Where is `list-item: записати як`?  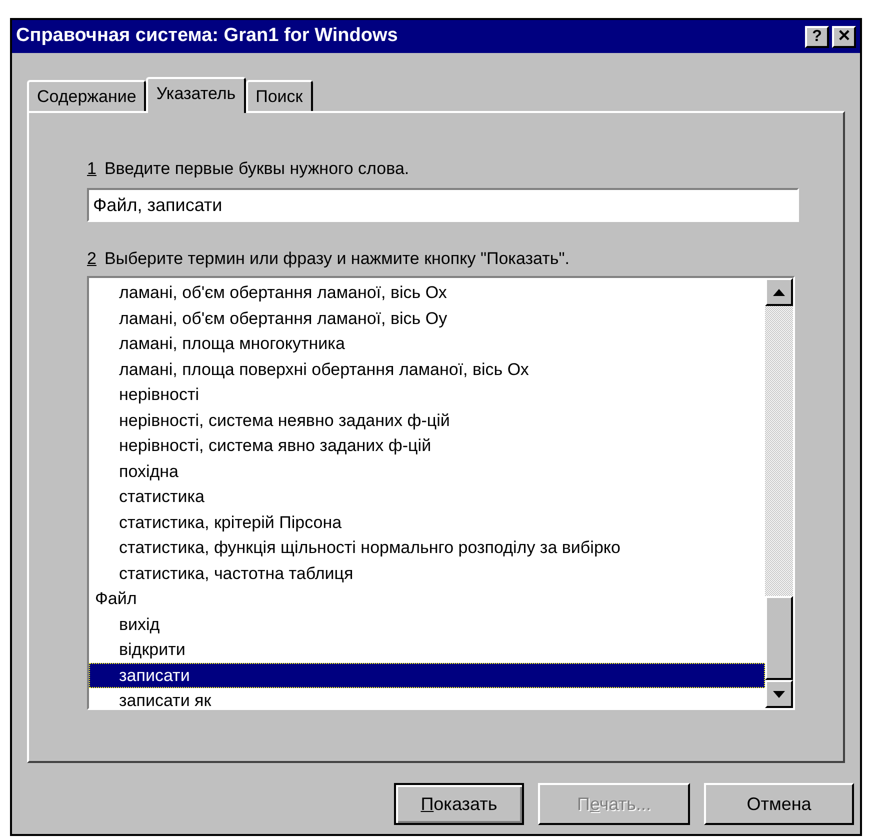
list-item: записати як is located at coordinates (427, 698).